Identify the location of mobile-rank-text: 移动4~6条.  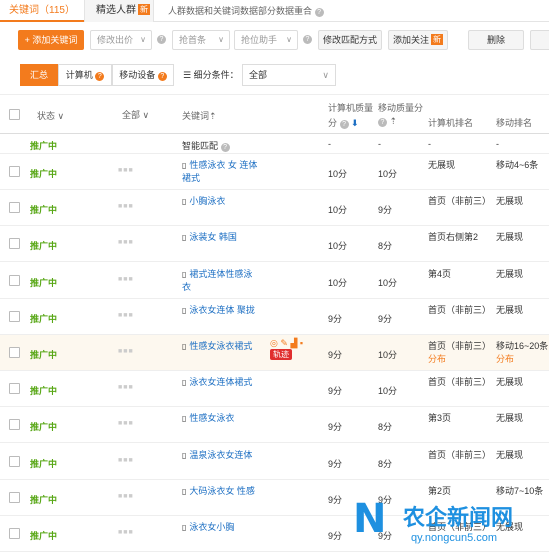
(517, 165).